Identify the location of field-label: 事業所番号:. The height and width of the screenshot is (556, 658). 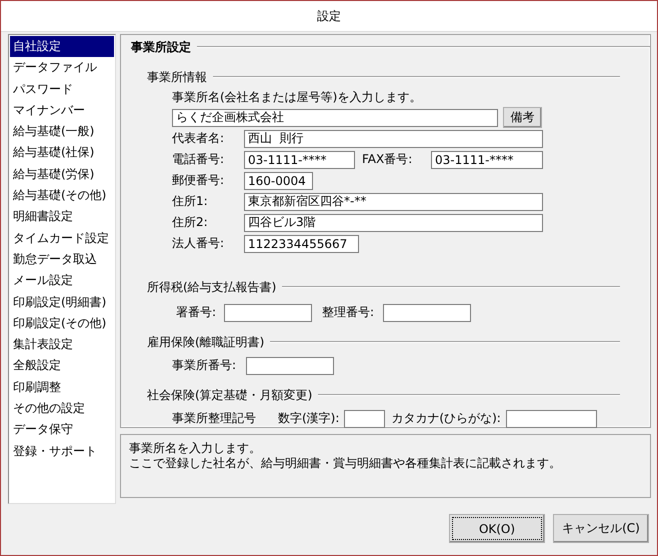
(205, 365).